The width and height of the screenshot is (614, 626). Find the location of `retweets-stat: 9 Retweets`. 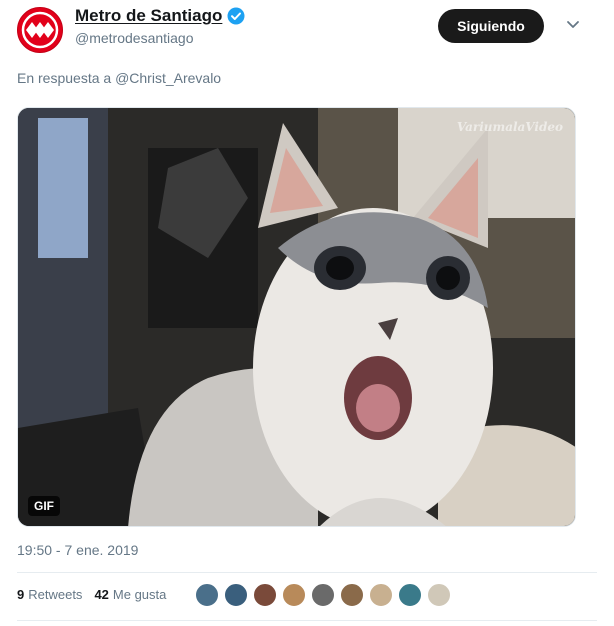

retweets-stat: 9 Retweets is located at coordinates (49, 594).